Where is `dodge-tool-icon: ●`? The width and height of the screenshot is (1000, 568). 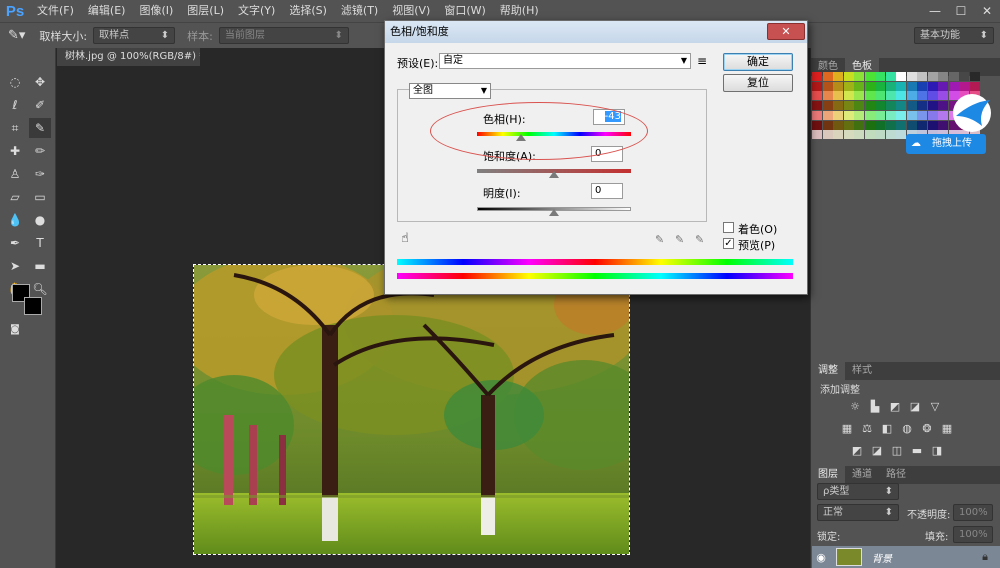
dodge-tool-icon: ● is located at coordinates (40, 220).